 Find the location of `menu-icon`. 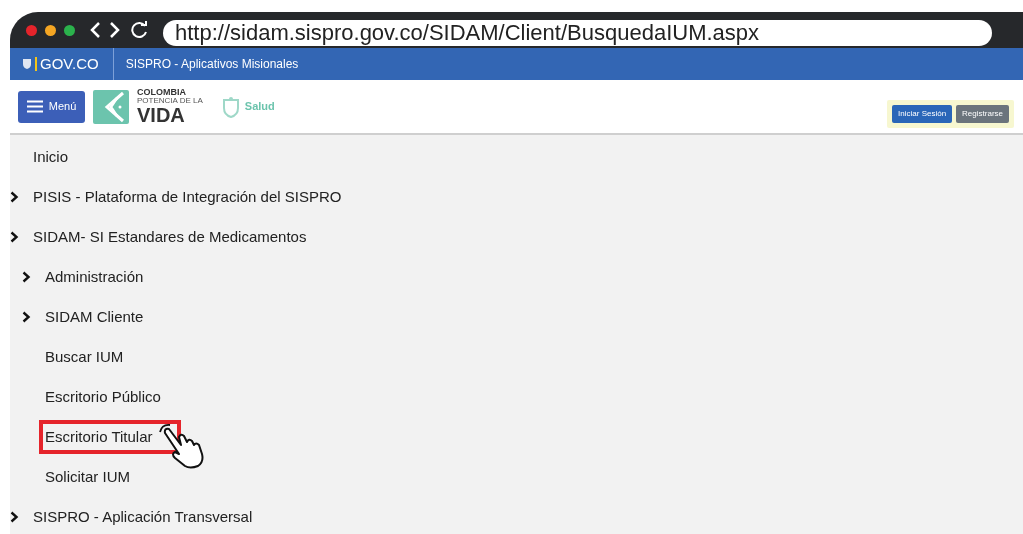

menu-icon is located at coordinates (34, 106).